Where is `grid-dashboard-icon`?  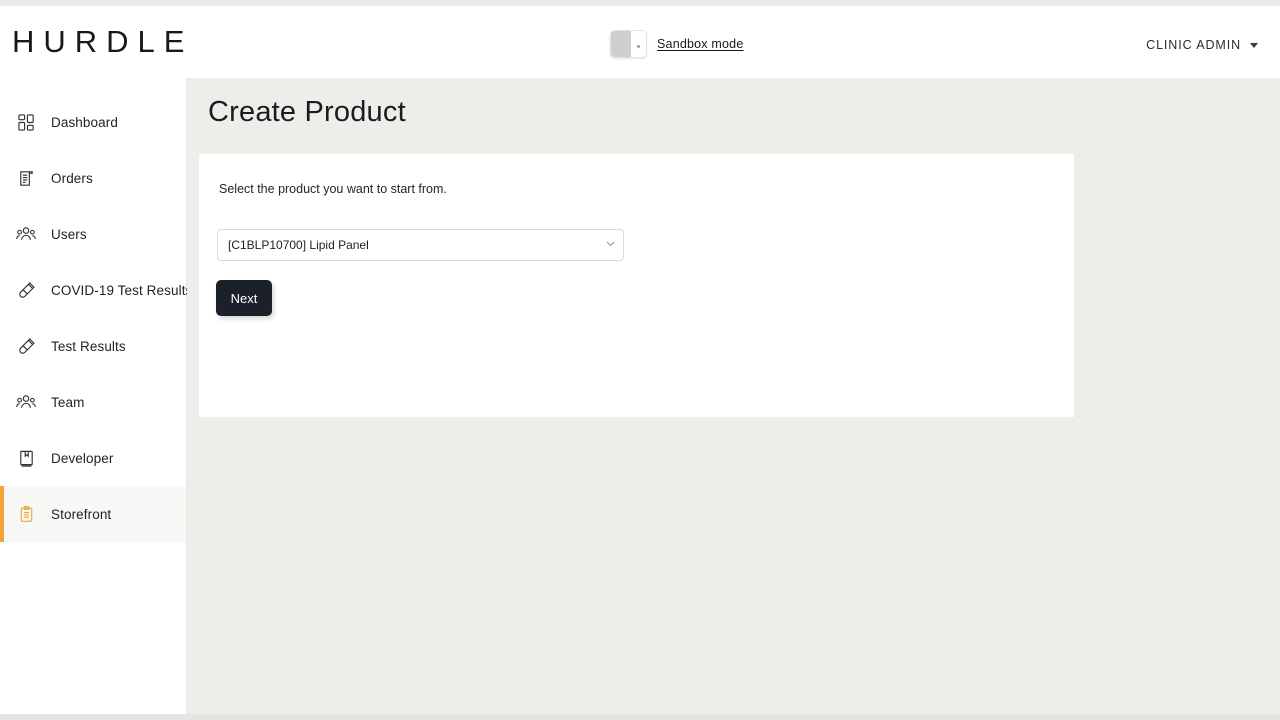 grid-dashboard-icon is located at coordinates (26, 122).